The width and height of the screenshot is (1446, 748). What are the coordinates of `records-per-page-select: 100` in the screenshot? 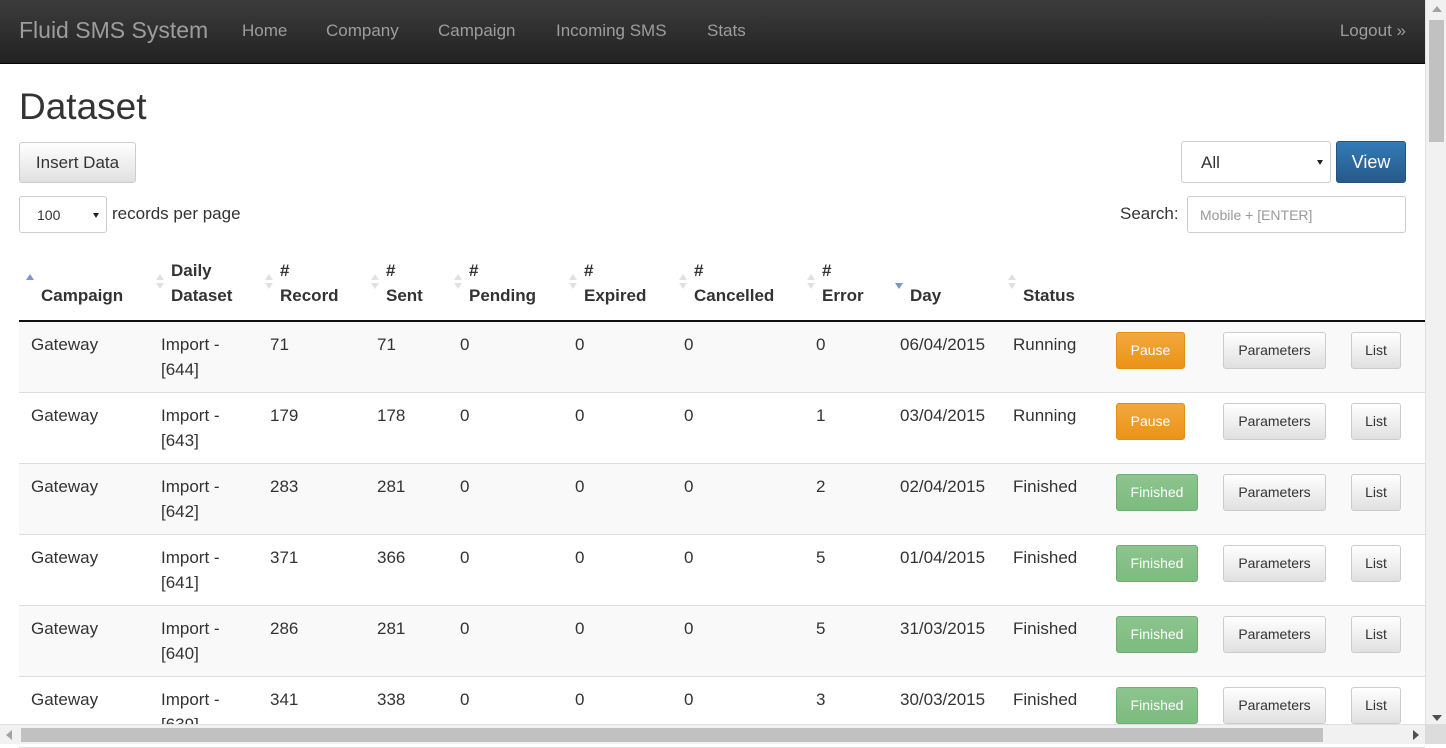 It's located at (63, 214).